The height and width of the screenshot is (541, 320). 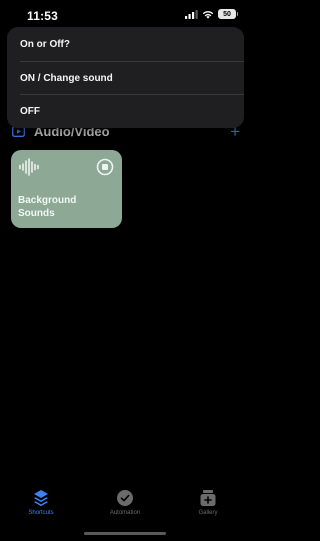 I want to click on tab-bar: Shortcuts Automation Gallery, so click(x=125, y=512).